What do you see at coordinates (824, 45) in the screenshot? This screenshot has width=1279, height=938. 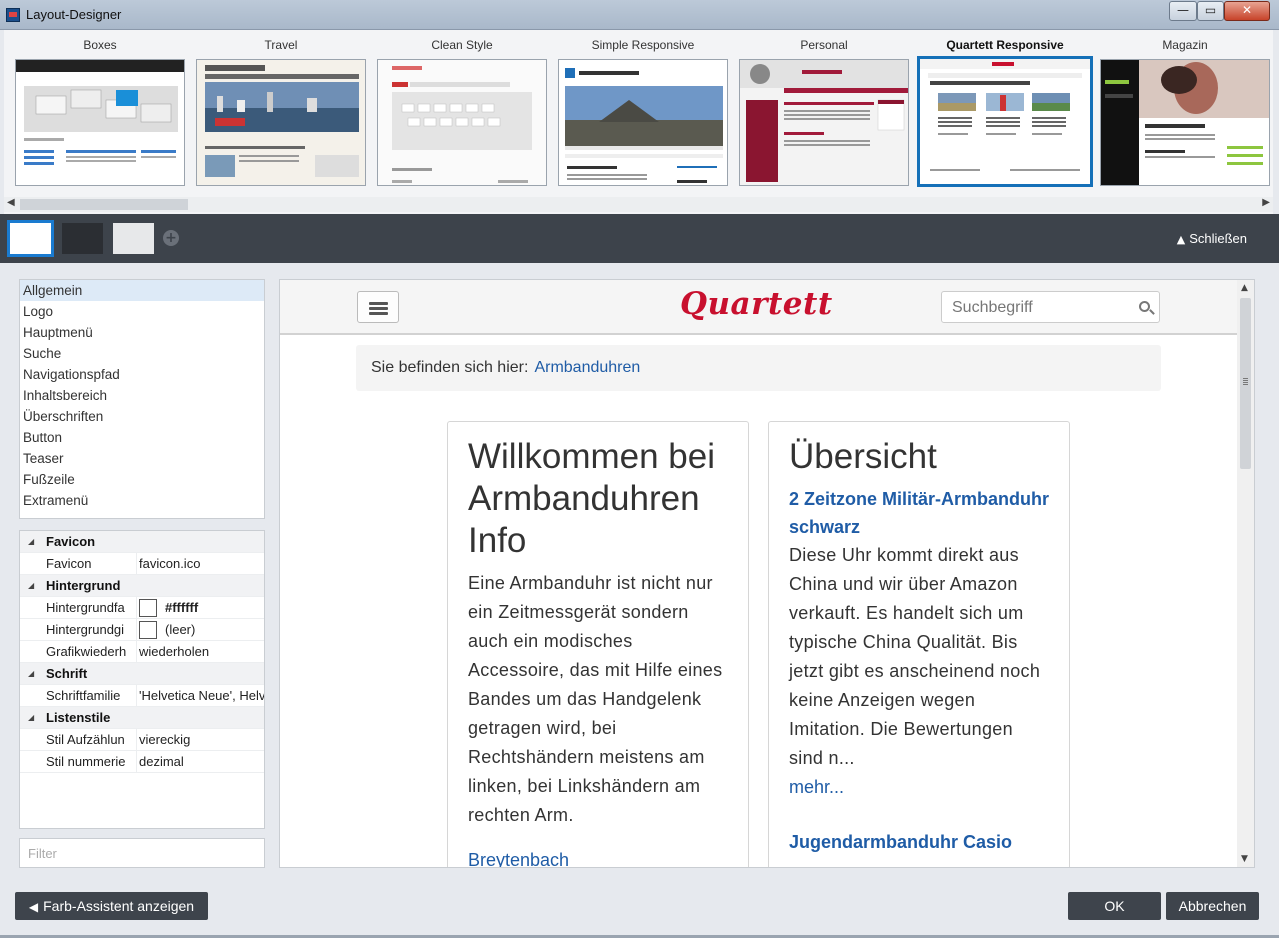 I see `template-label: Personal` at bounding box center [824, 45].